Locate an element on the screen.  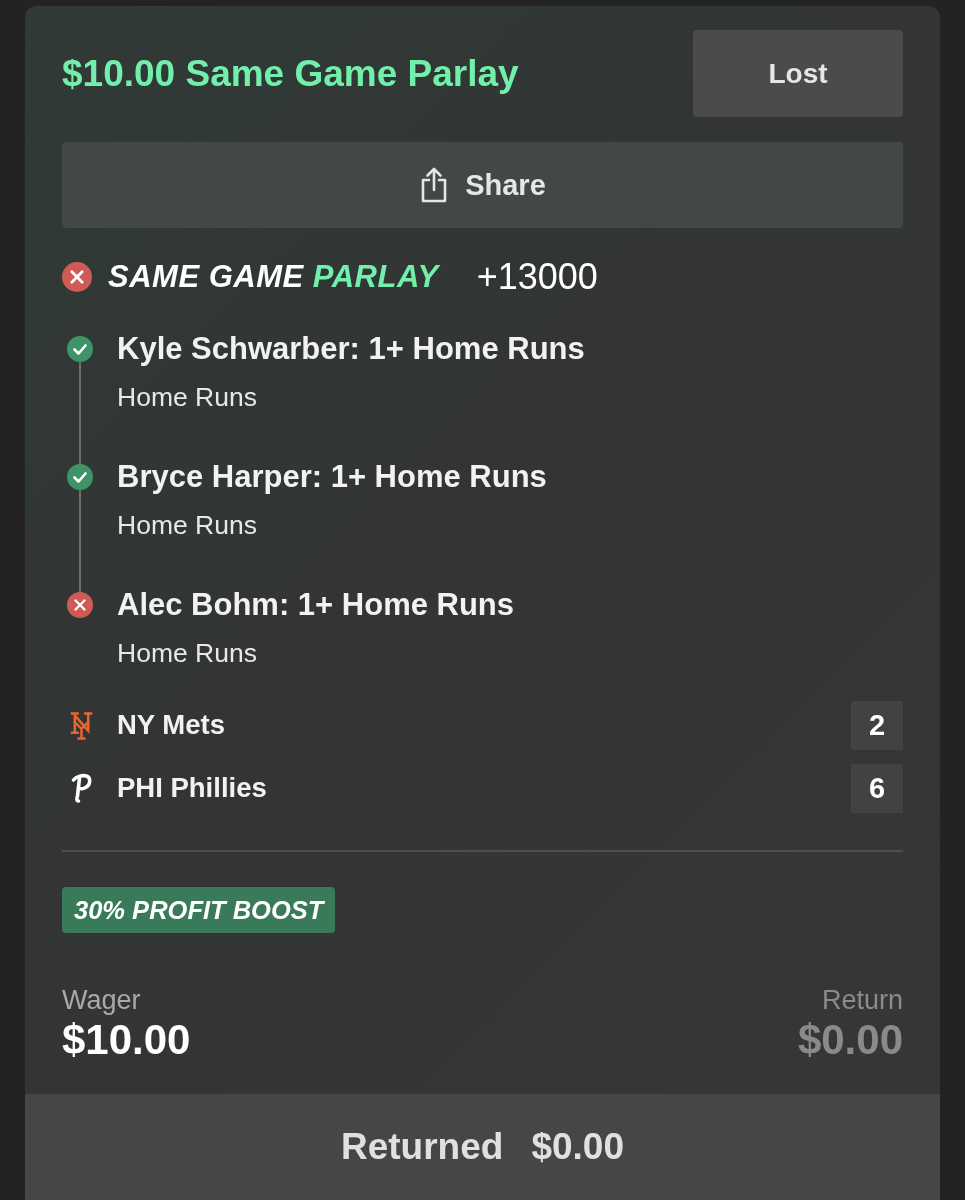
wager-label: Wager is located at coordinates (102, 1000).